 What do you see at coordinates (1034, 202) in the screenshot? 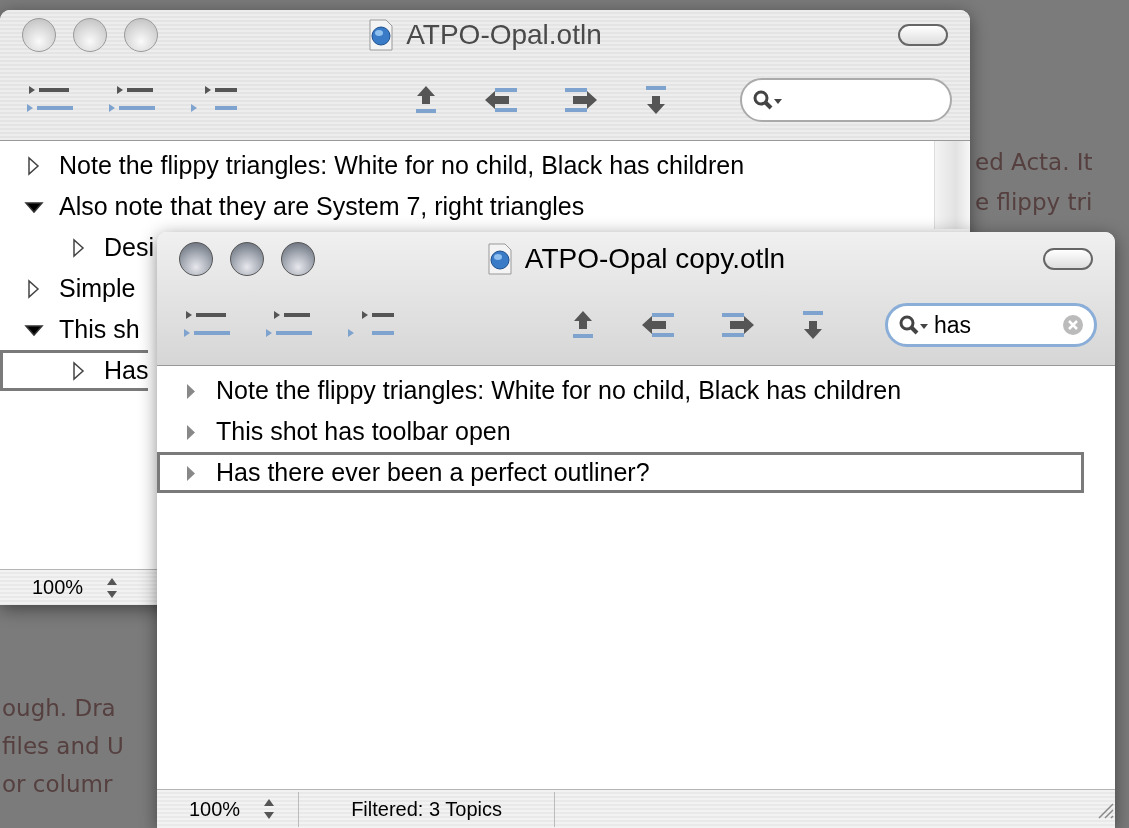
I see `background-text: e flippy tri` at bounding box center [1034, 202].